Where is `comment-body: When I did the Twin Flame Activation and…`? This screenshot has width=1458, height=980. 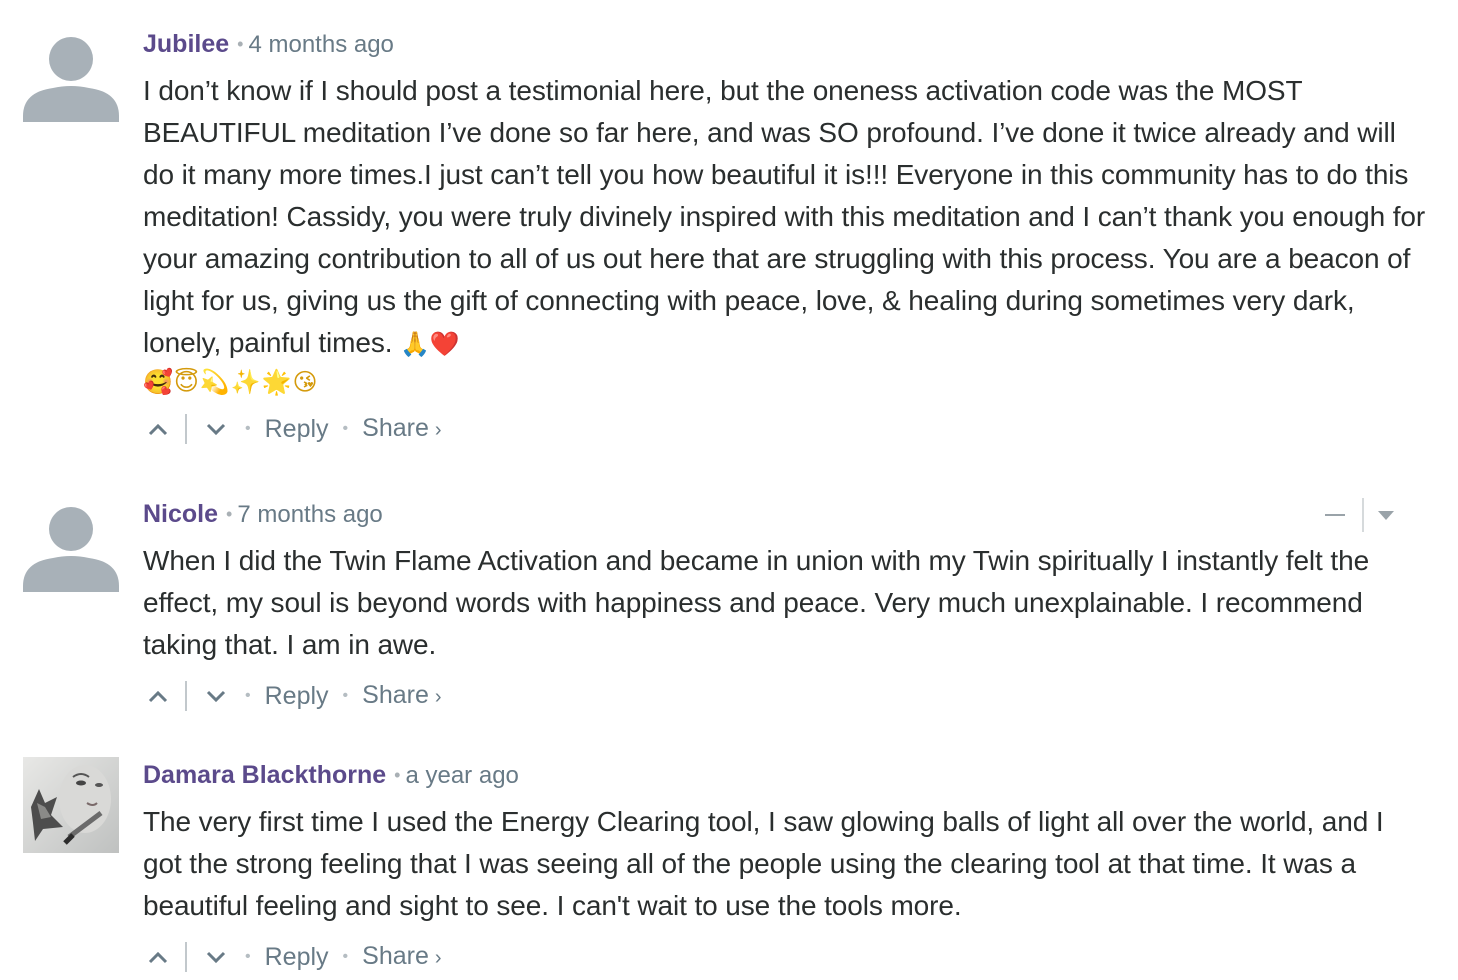 comment-body: When I did the Twin Flame Activation and… is located at coordinates (785, 603).